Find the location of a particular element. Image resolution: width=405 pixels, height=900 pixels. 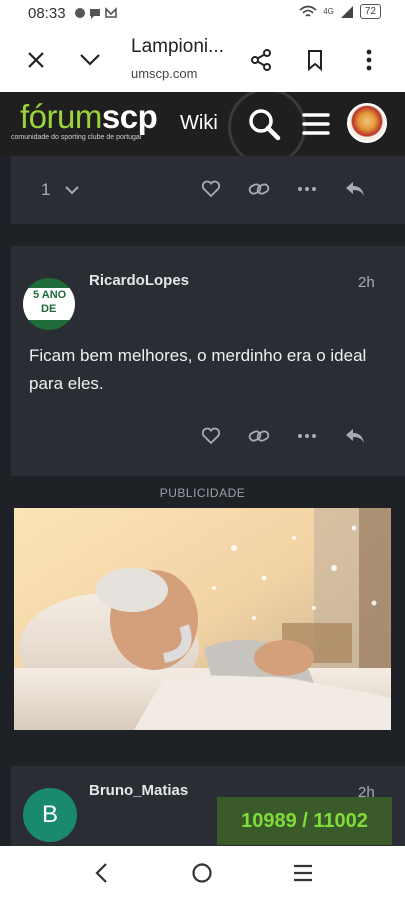

browser-toolbar: Lampioni... umscp.com is located at coordinates (202, 60).